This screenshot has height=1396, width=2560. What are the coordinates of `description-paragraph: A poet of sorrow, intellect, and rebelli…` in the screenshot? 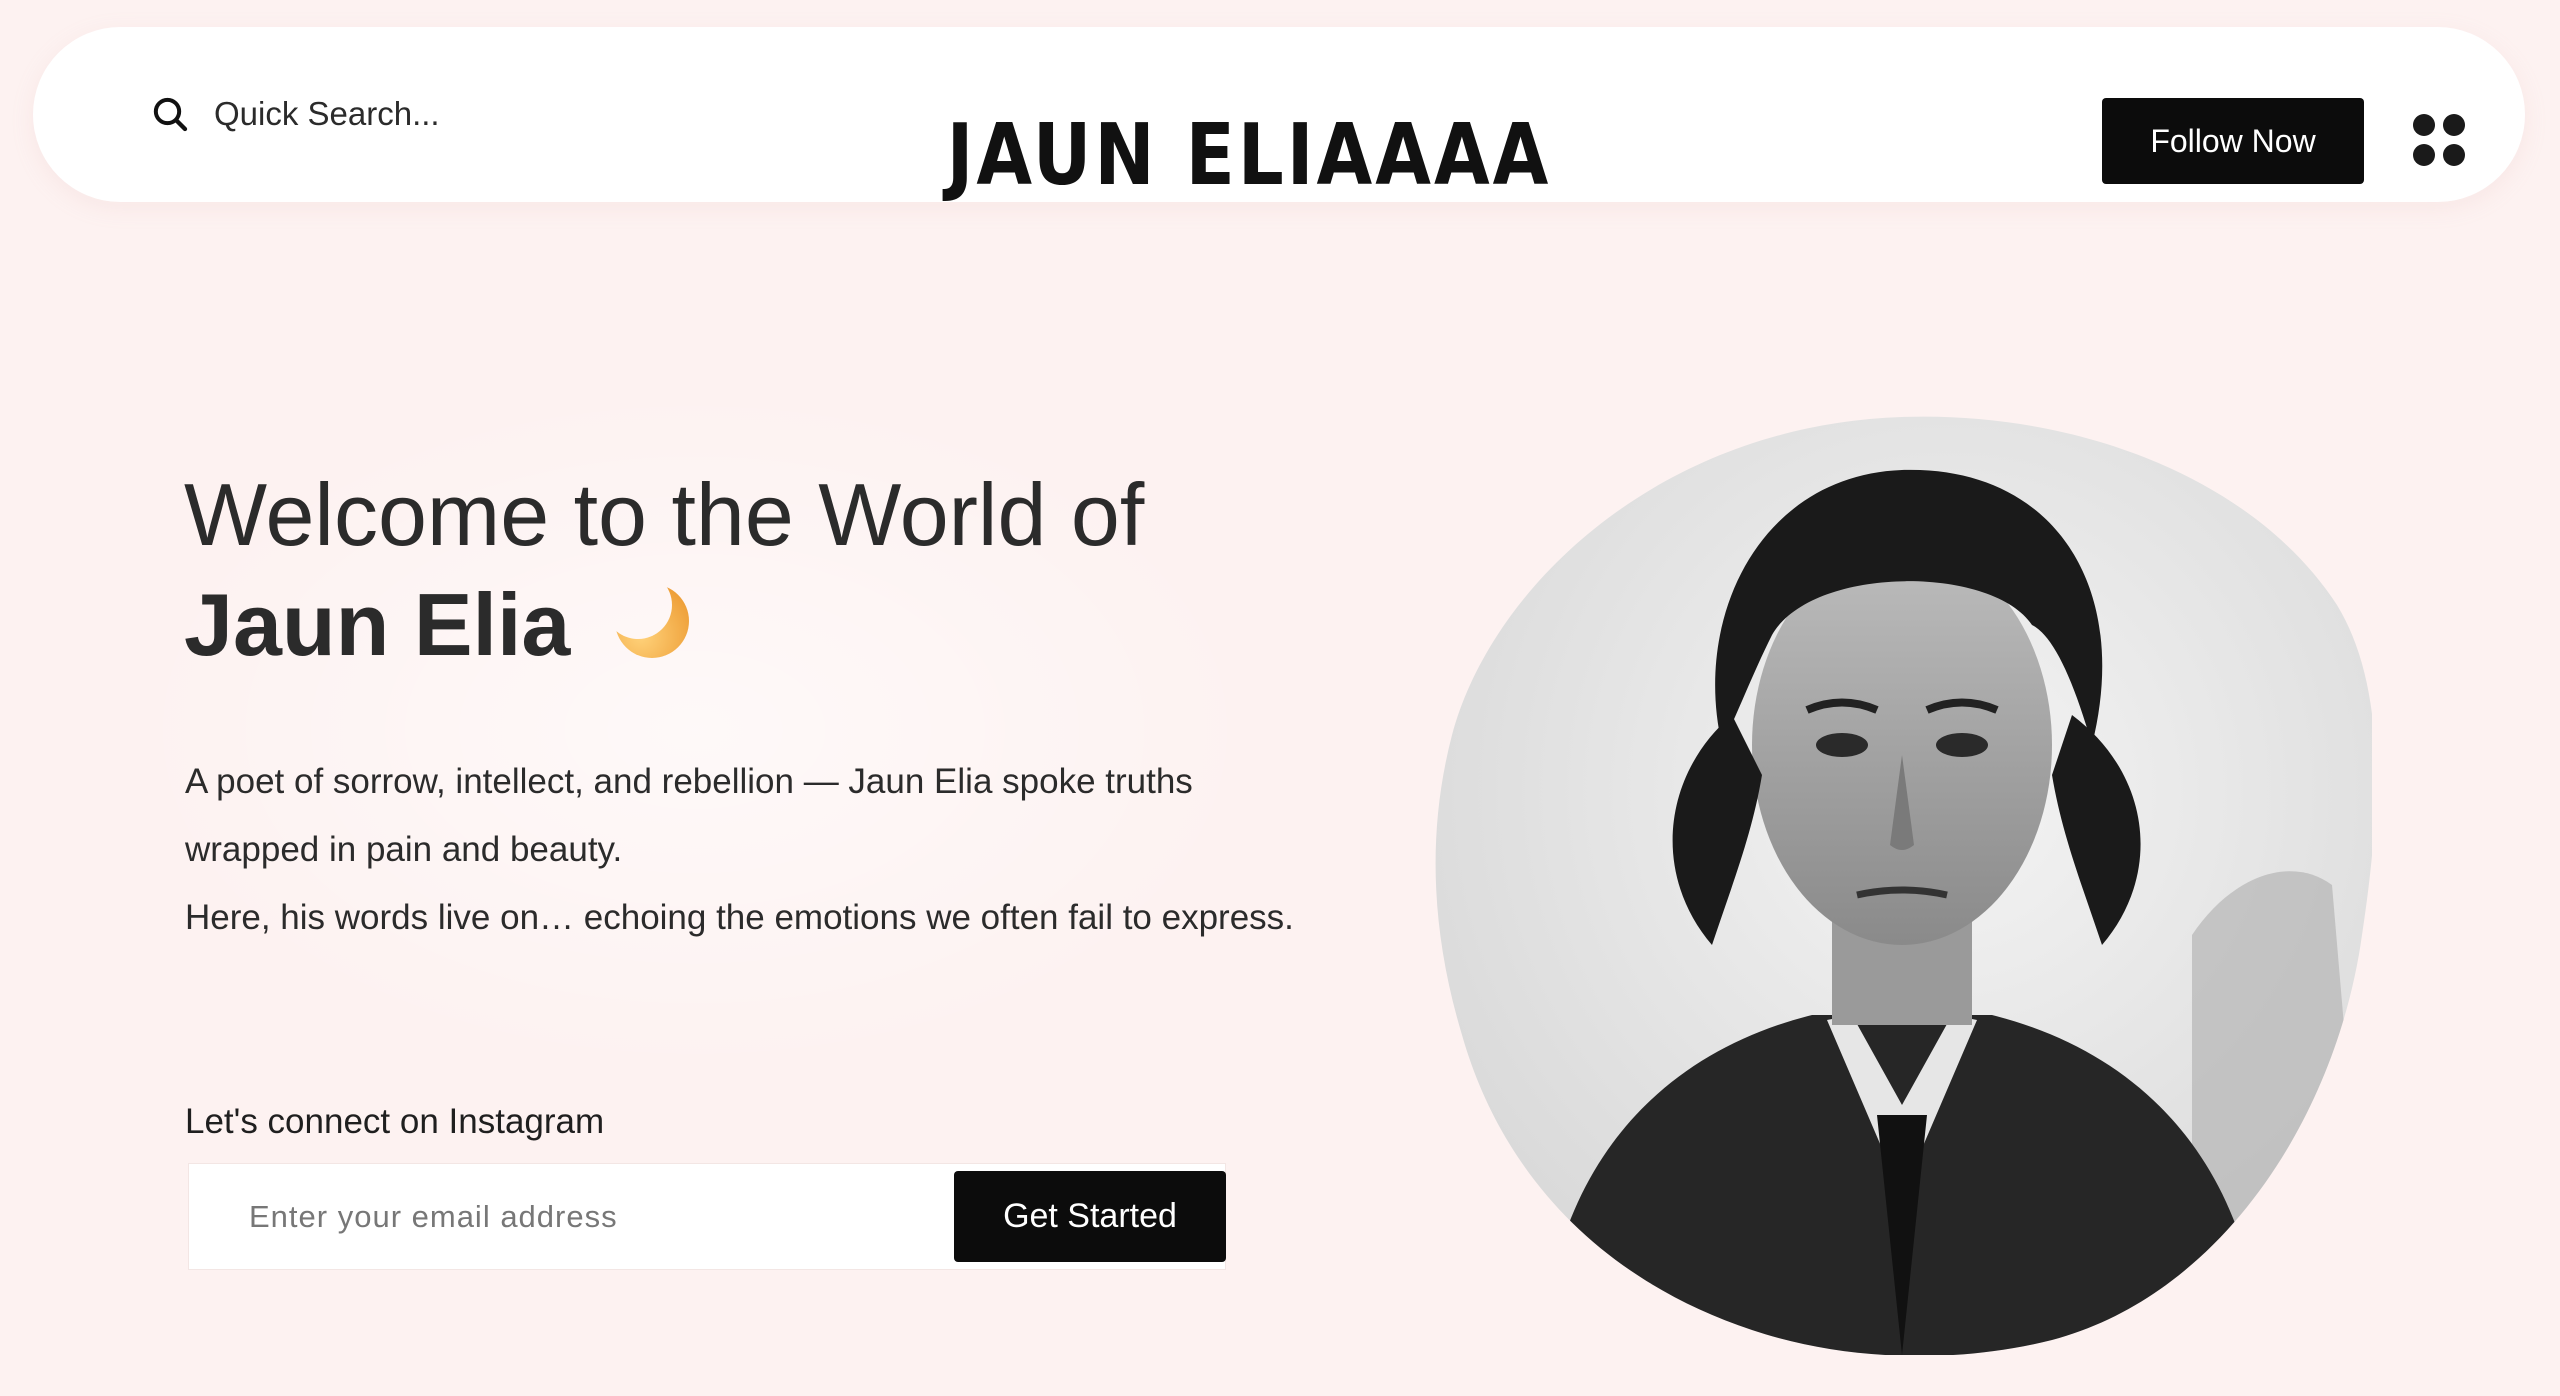 It's located at (689, 815).